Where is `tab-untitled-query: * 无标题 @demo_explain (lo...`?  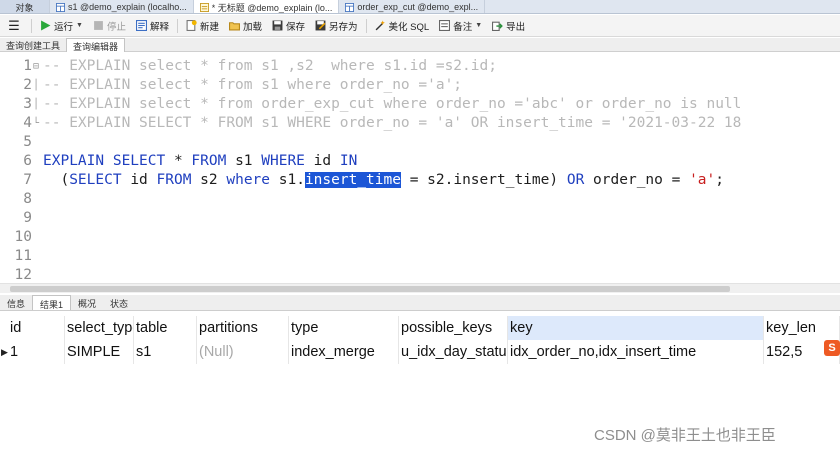
tab-untitled-query: * 无标题 @demo_explain (lo... is located at coordinates (266, 6).